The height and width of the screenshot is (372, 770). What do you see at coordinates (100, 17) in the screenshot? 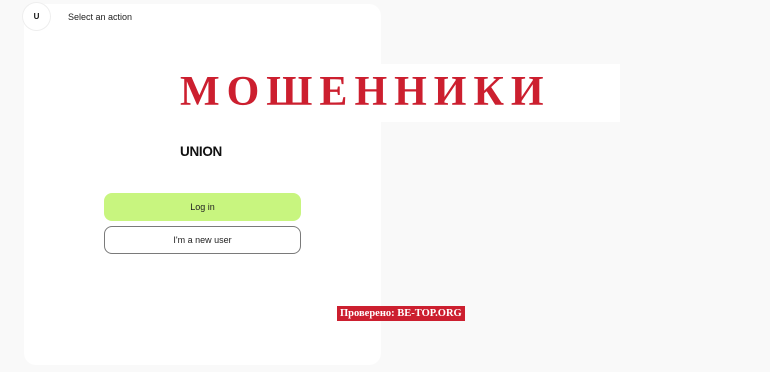
I see `page-title: Select an action` at bounding box center [100, 17].